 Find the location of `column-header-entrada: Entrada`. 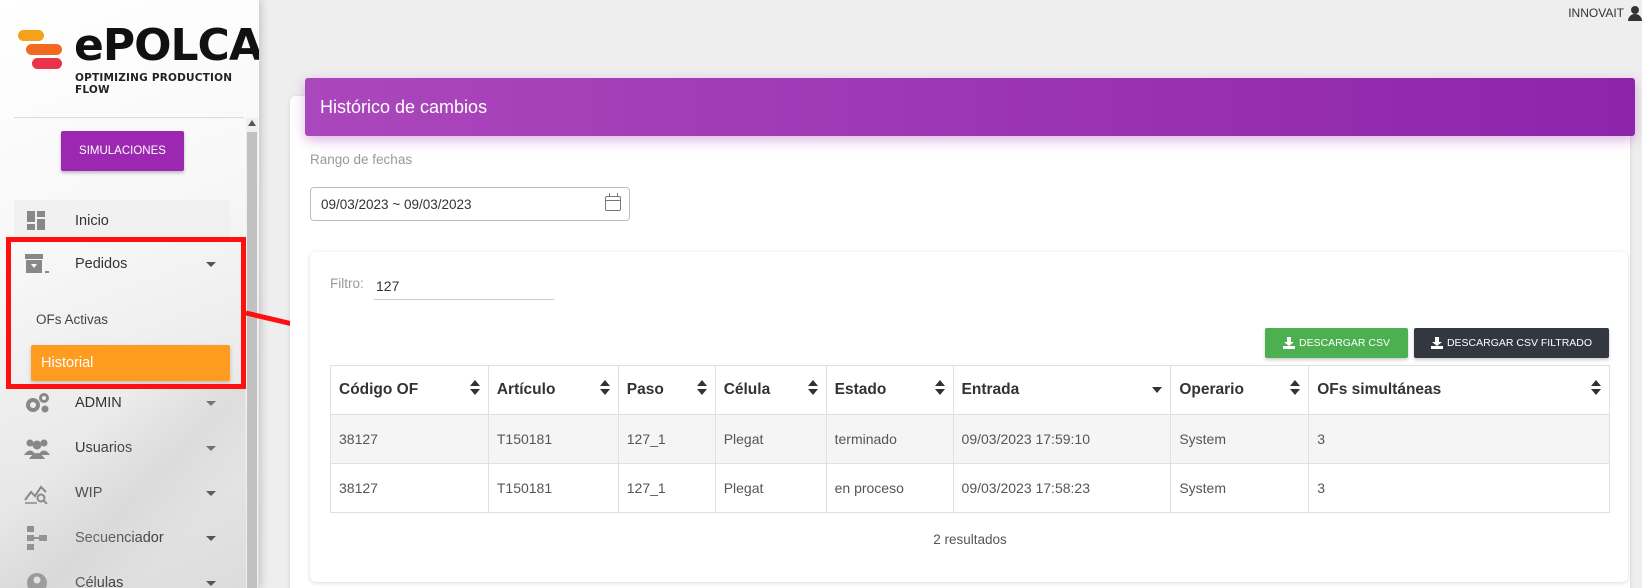

column-header-entrada: Entrada is located at coordinates (1062, 390).